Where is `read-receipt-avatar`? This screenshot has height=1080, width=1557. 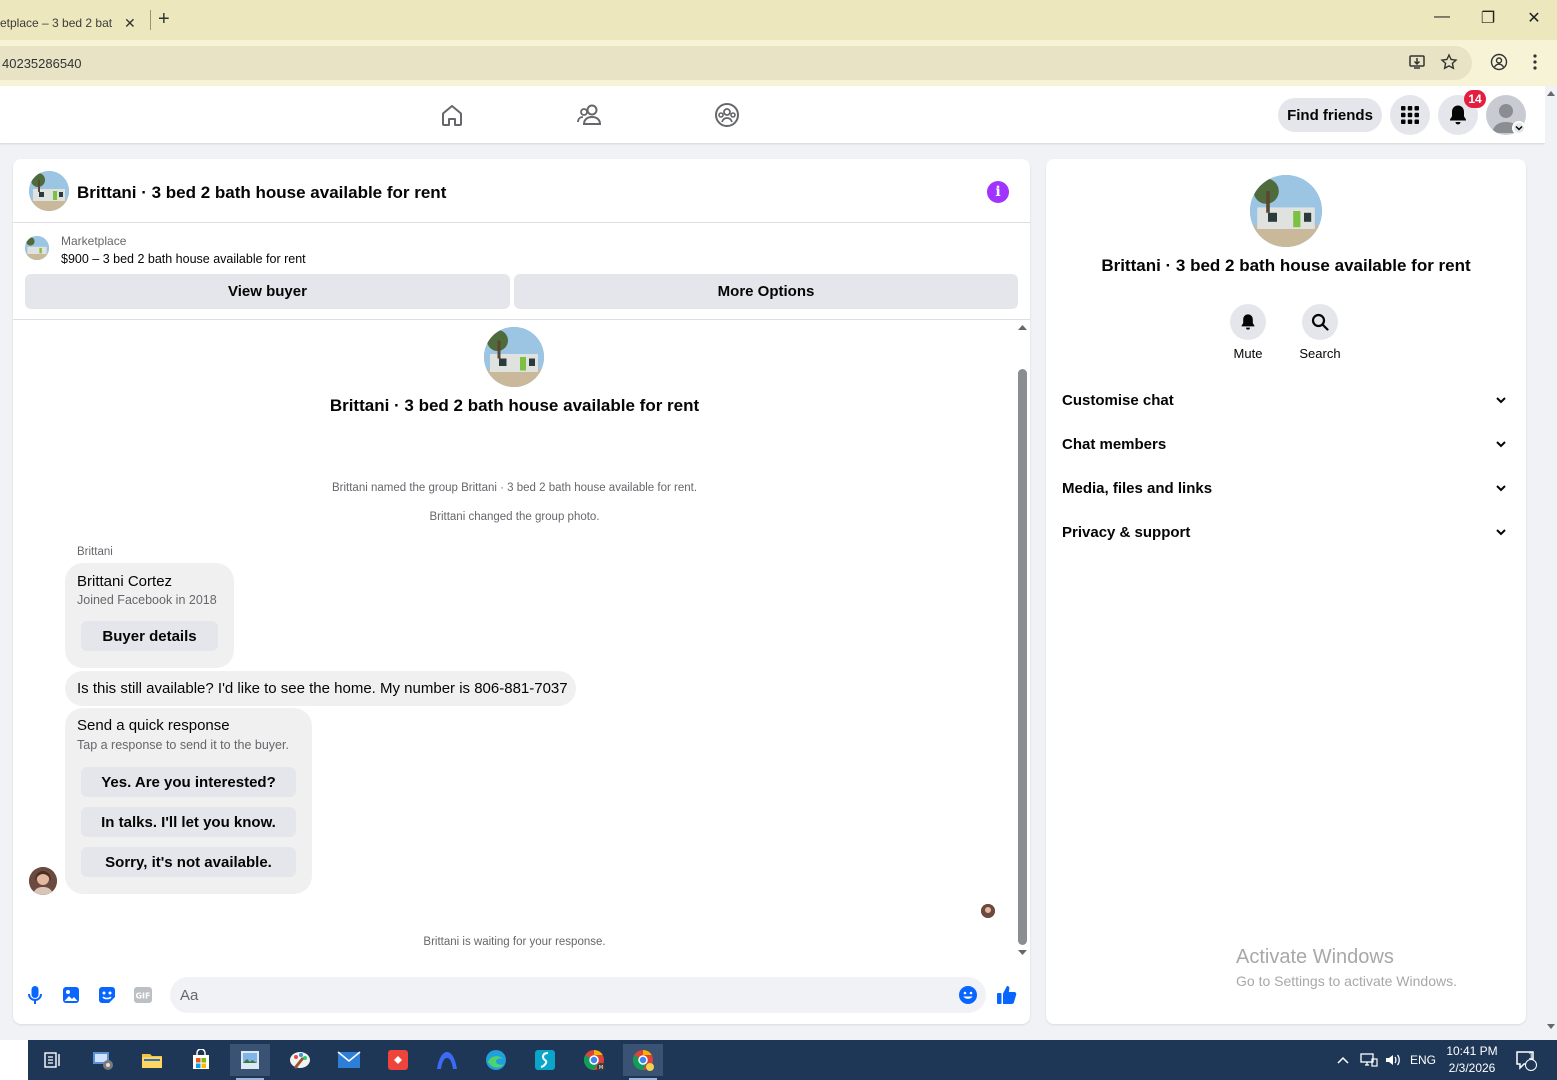
read-receipt-avatar is located at coordinates (988, 911).